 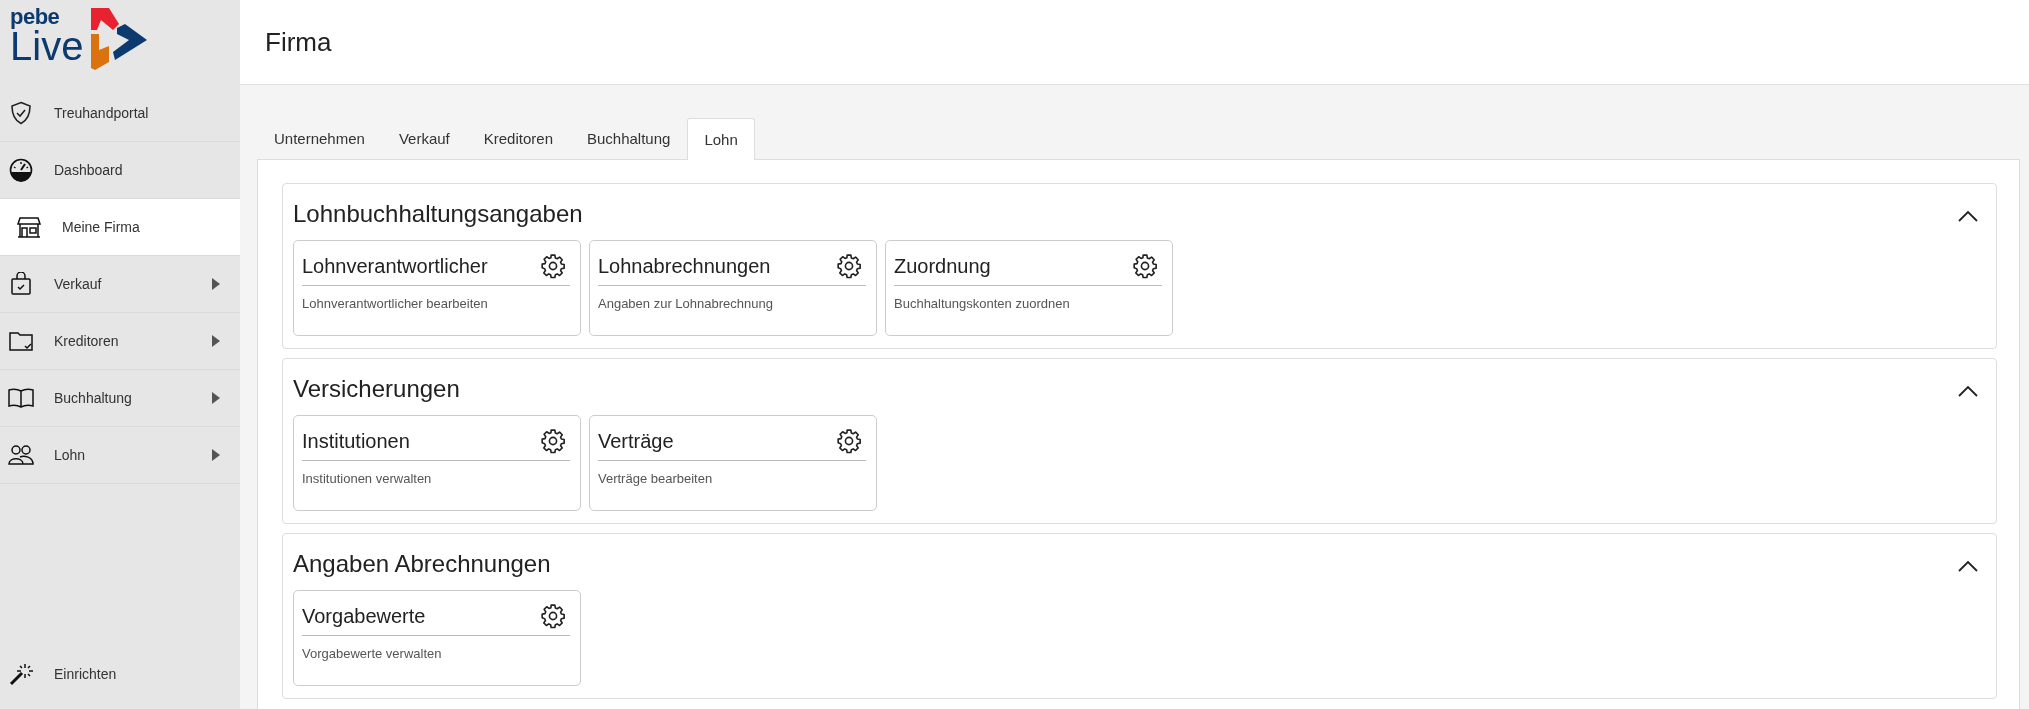 I want to click on card-title: Lohnverantwortlicher, so click(x=395, y=266).